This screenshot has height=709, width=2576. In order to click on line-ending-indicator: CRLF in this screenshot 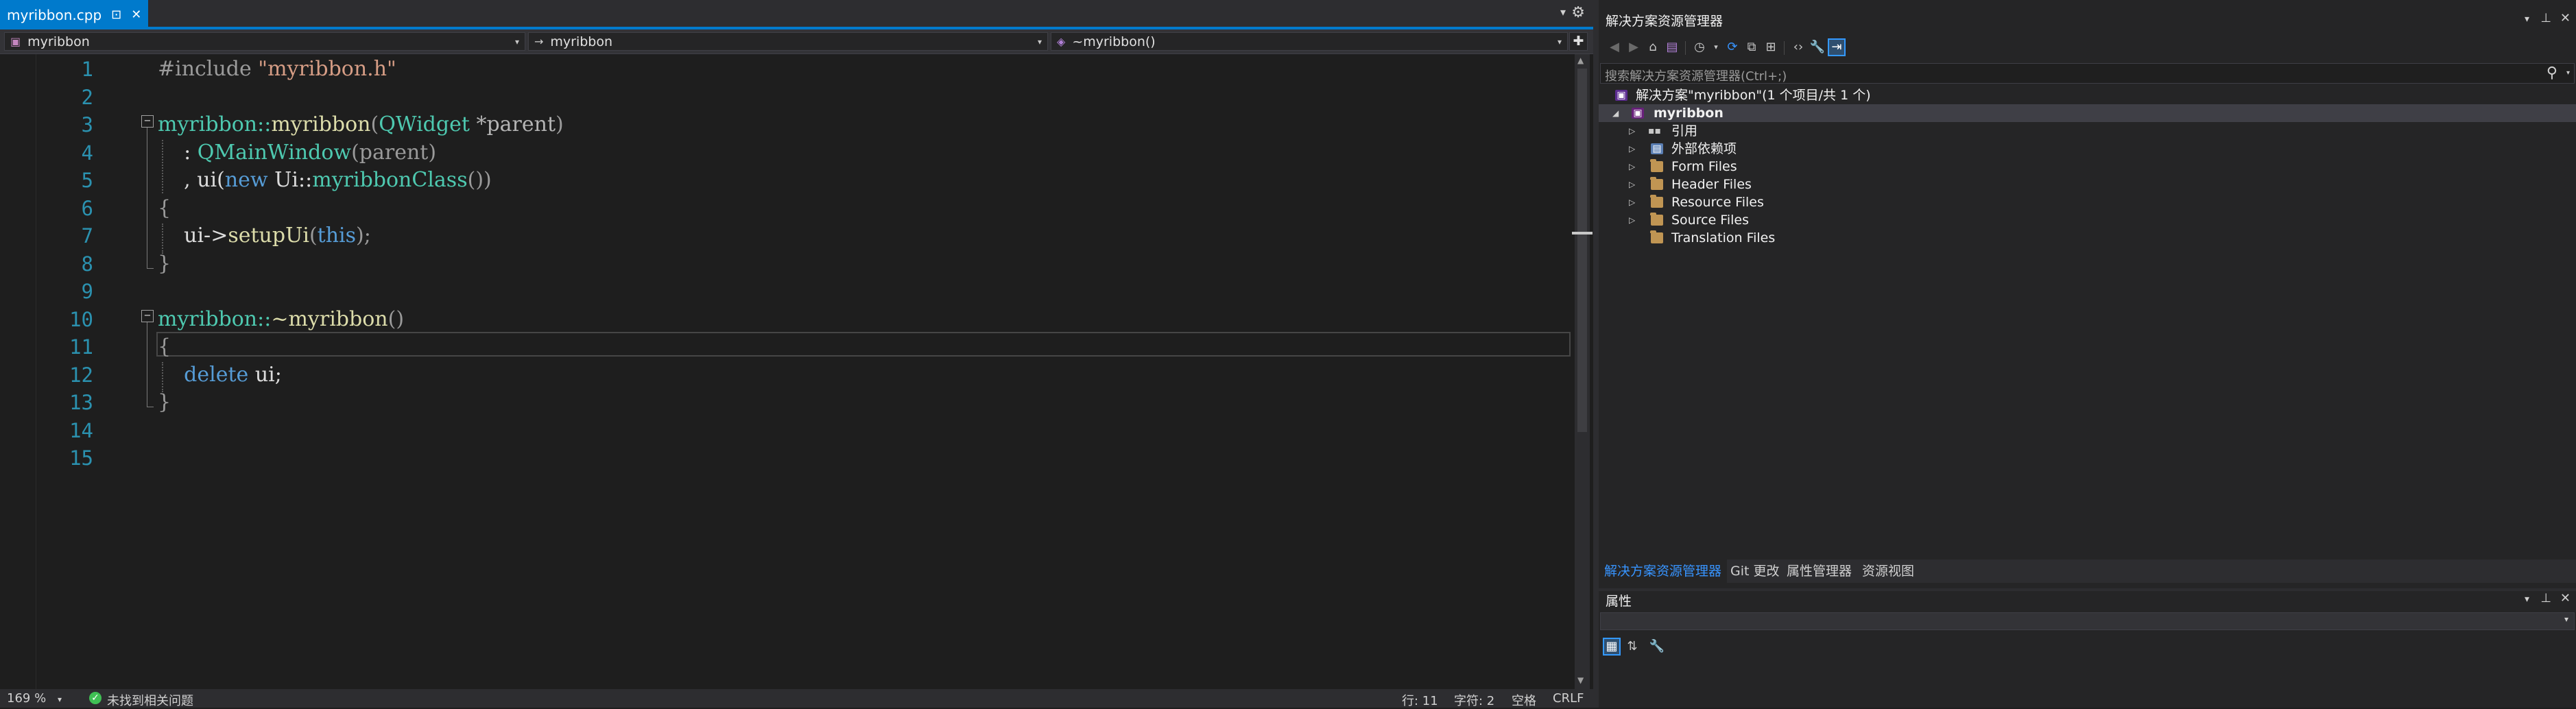, I will do `click(1568, 698)`.